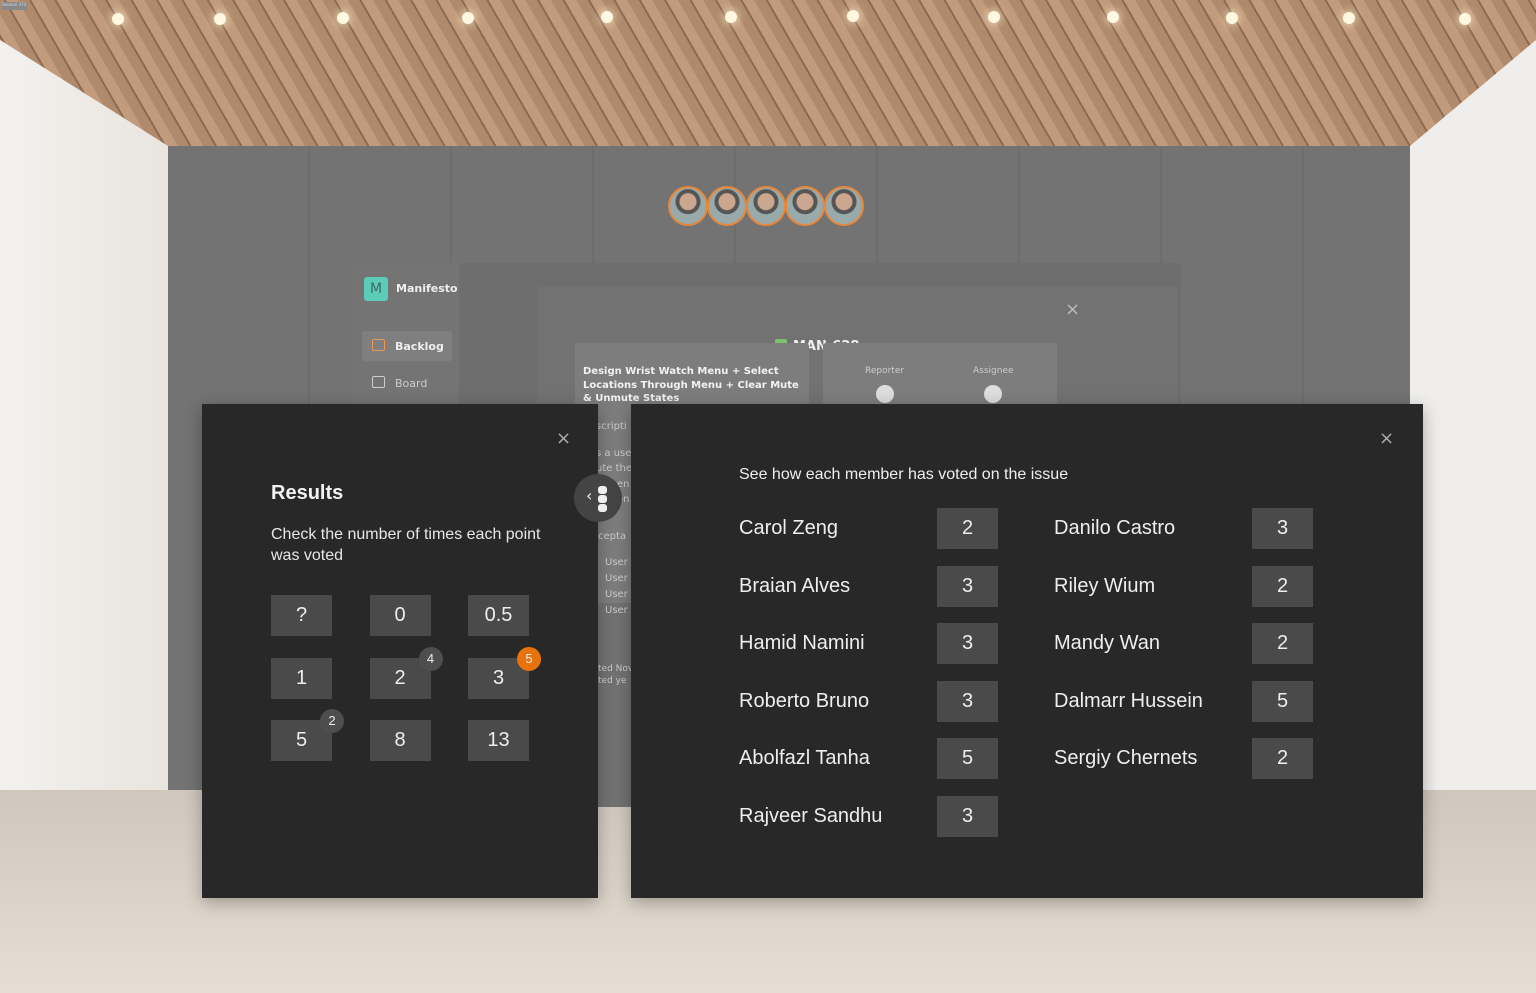 This screenshot has height=993, width=1536. Describe the element at coordinates (768, 73) in the screenshot. I see `ceiling` at that location.